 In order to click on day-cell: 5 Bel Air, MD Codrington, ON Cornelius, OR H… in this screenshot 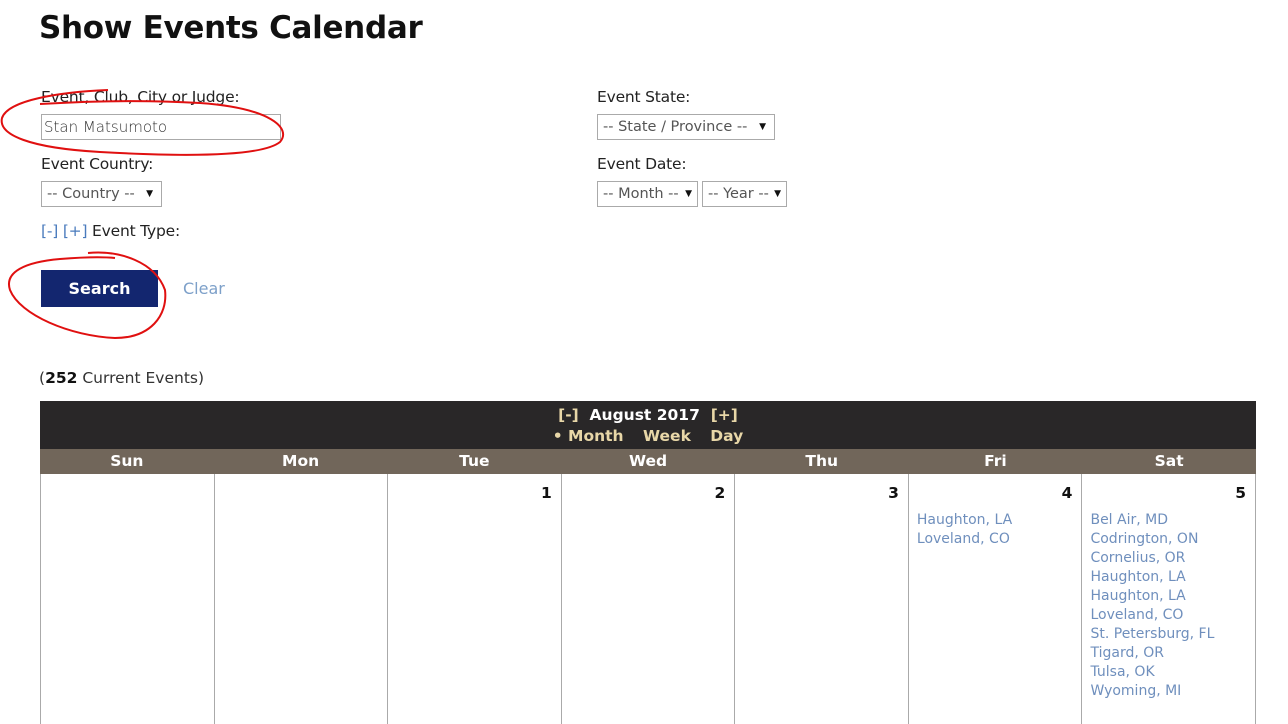, I will do `click(1169, 599)`.